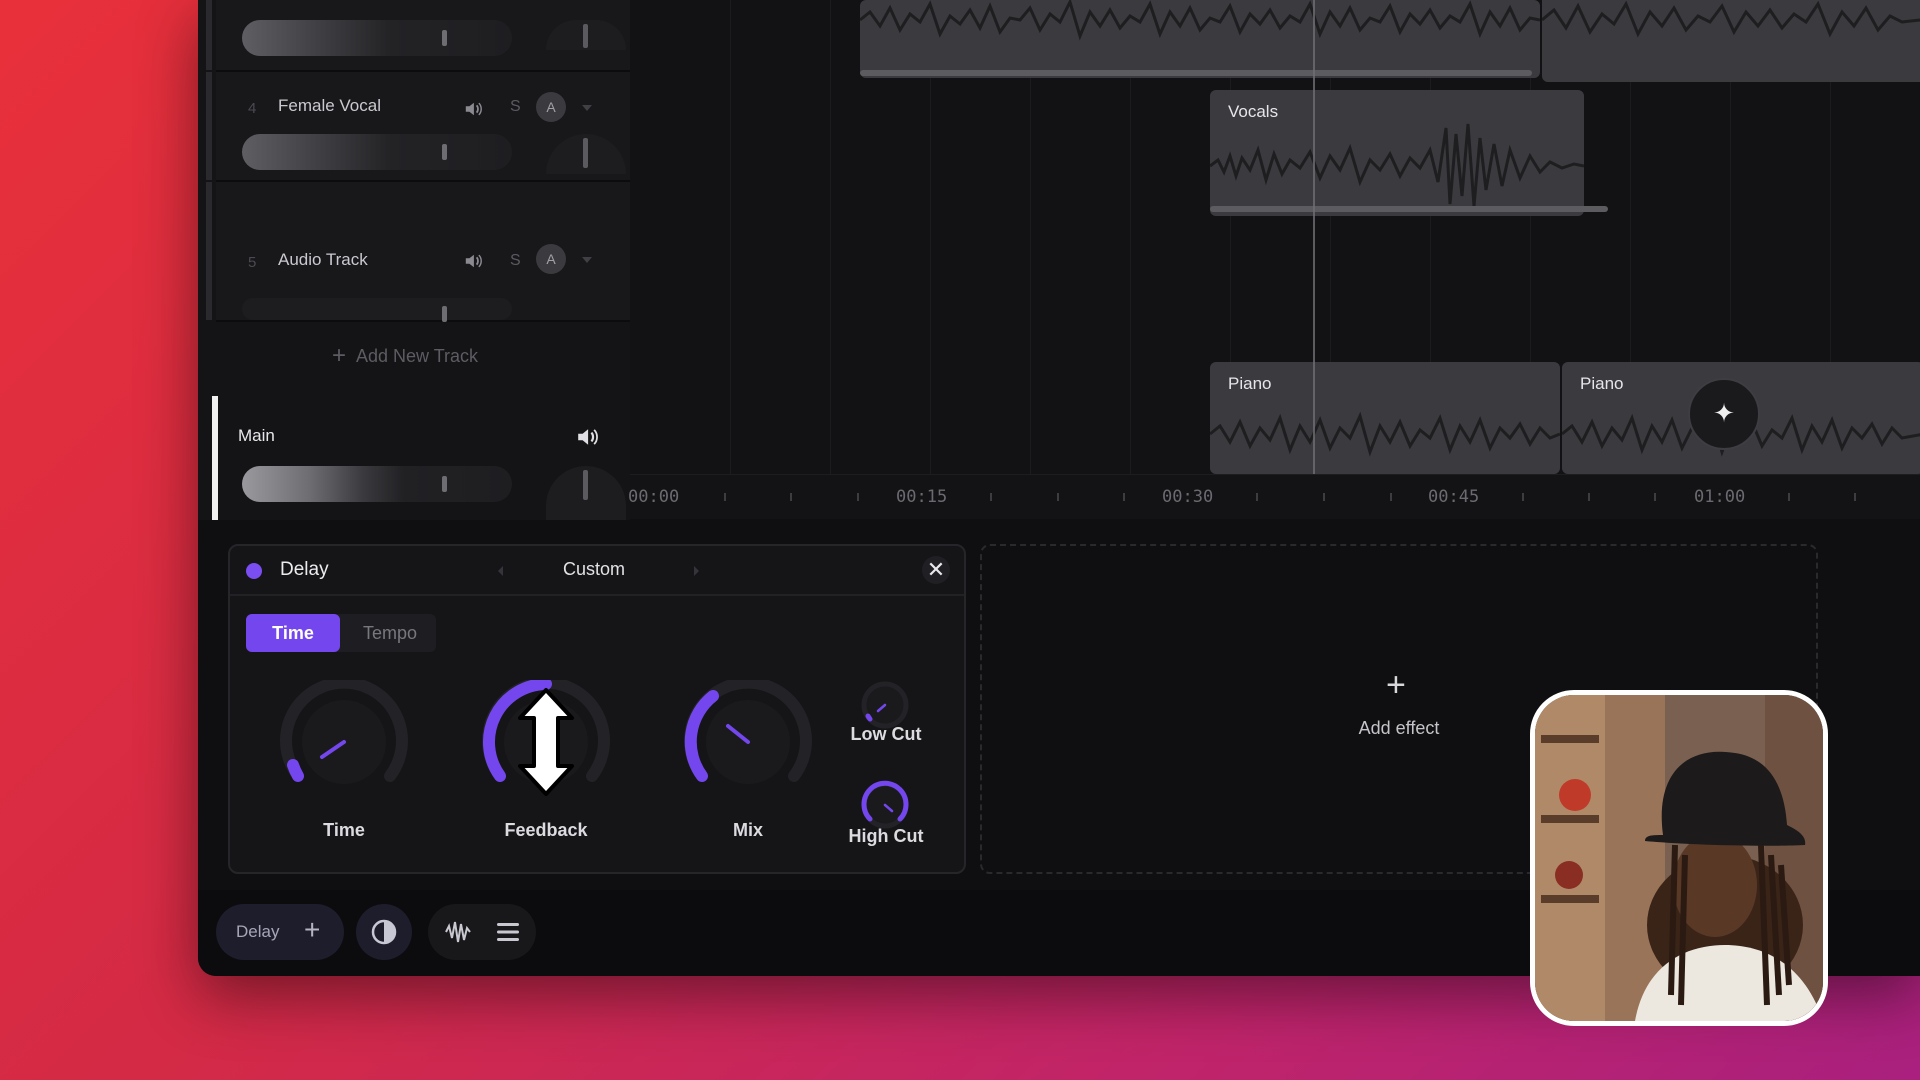 This screenshot has height=1080, width=1920. What do you see at coordinates (304, 569) in the screenshot?
I see `effect-name: Delay` at bounding box center [304, 569].